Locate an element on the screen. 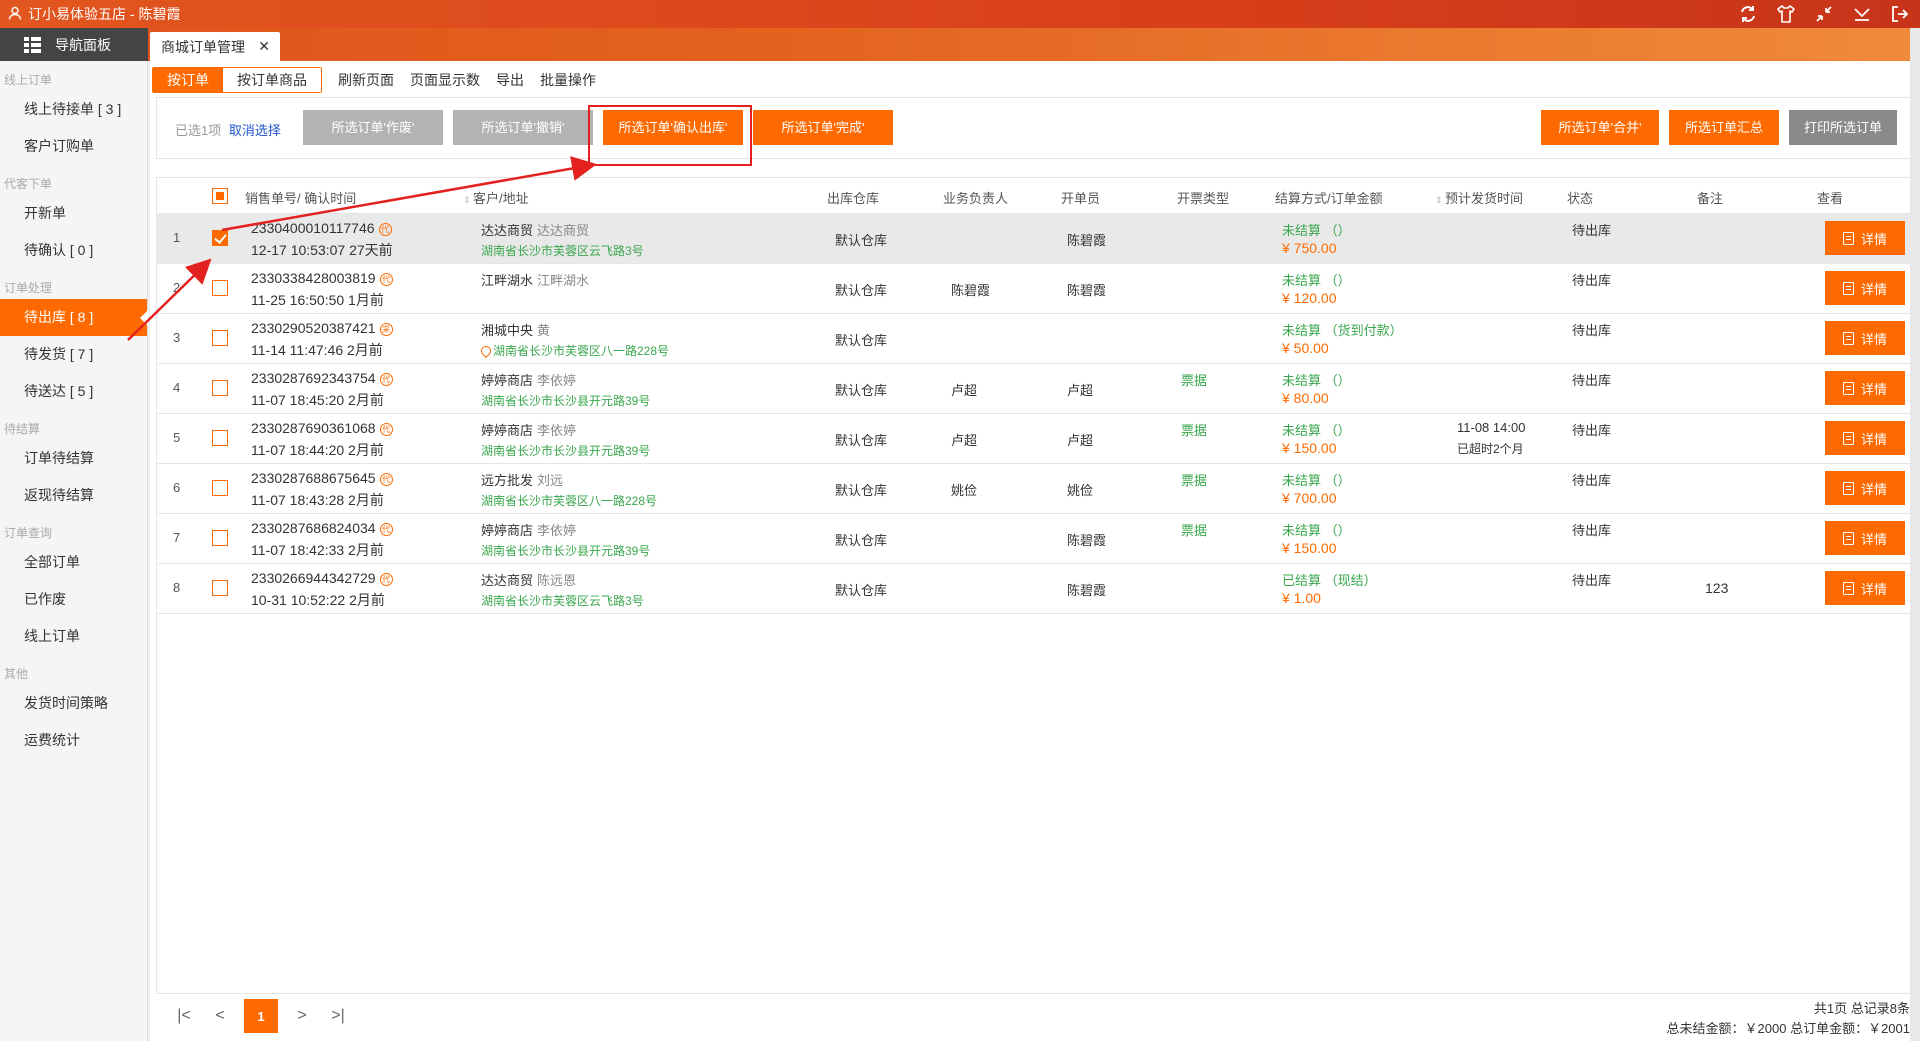 This screenshot has height=1041, width=1920. exit-icon is located at coordinates (1900, 14).